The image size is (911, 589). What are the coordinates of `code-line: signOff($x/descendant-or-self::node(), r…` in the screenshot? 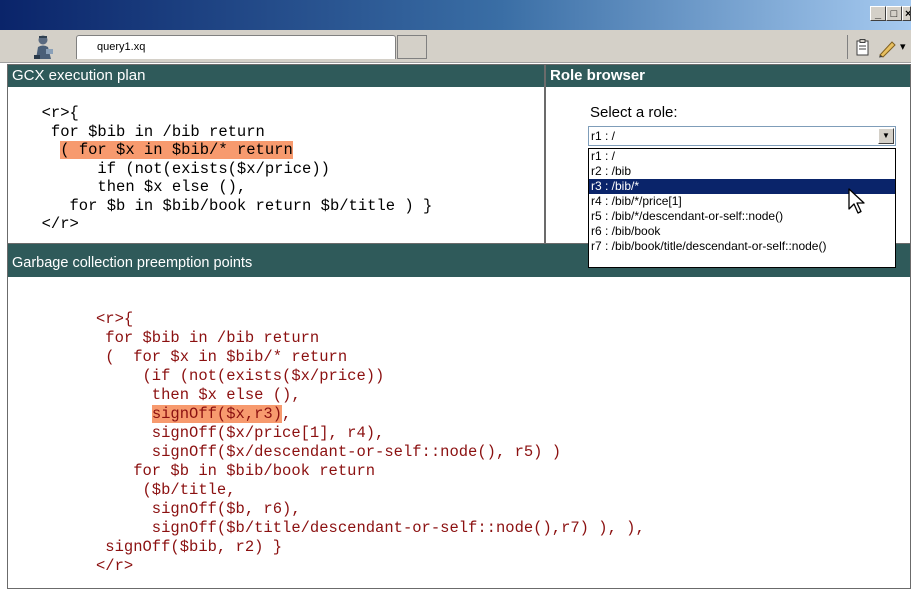 It's located at (329, 452).